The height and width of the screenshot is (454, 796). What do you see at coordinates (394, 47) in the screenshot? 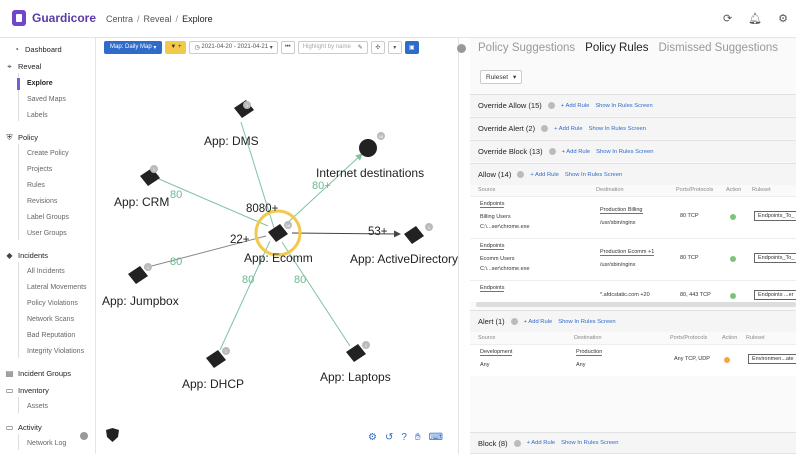
I see `chevron-down-icon: ▾` at bounding box center [394, 47].